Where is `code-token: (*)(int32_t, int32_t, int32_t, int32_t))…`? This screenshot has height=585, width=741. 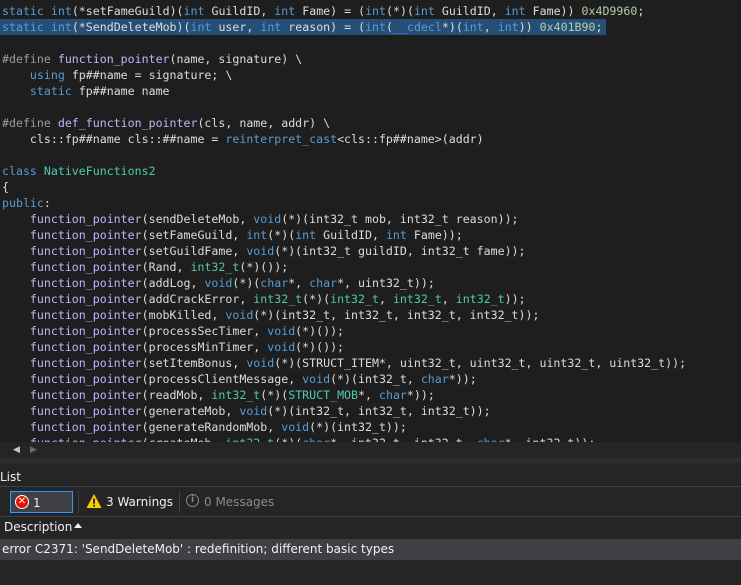
code-token: (*)(int32_t, int32_t, int32_t, int32_t))… is located at coordinates (396, 315).